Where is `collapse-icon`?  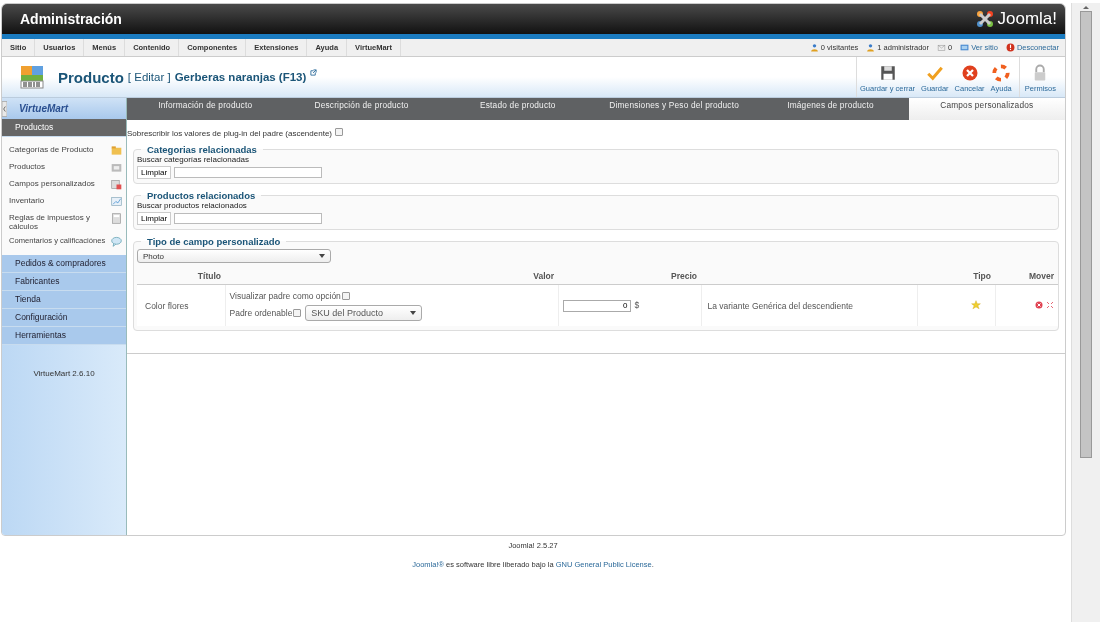
collapse-icon is located at coordinates (4, 108).